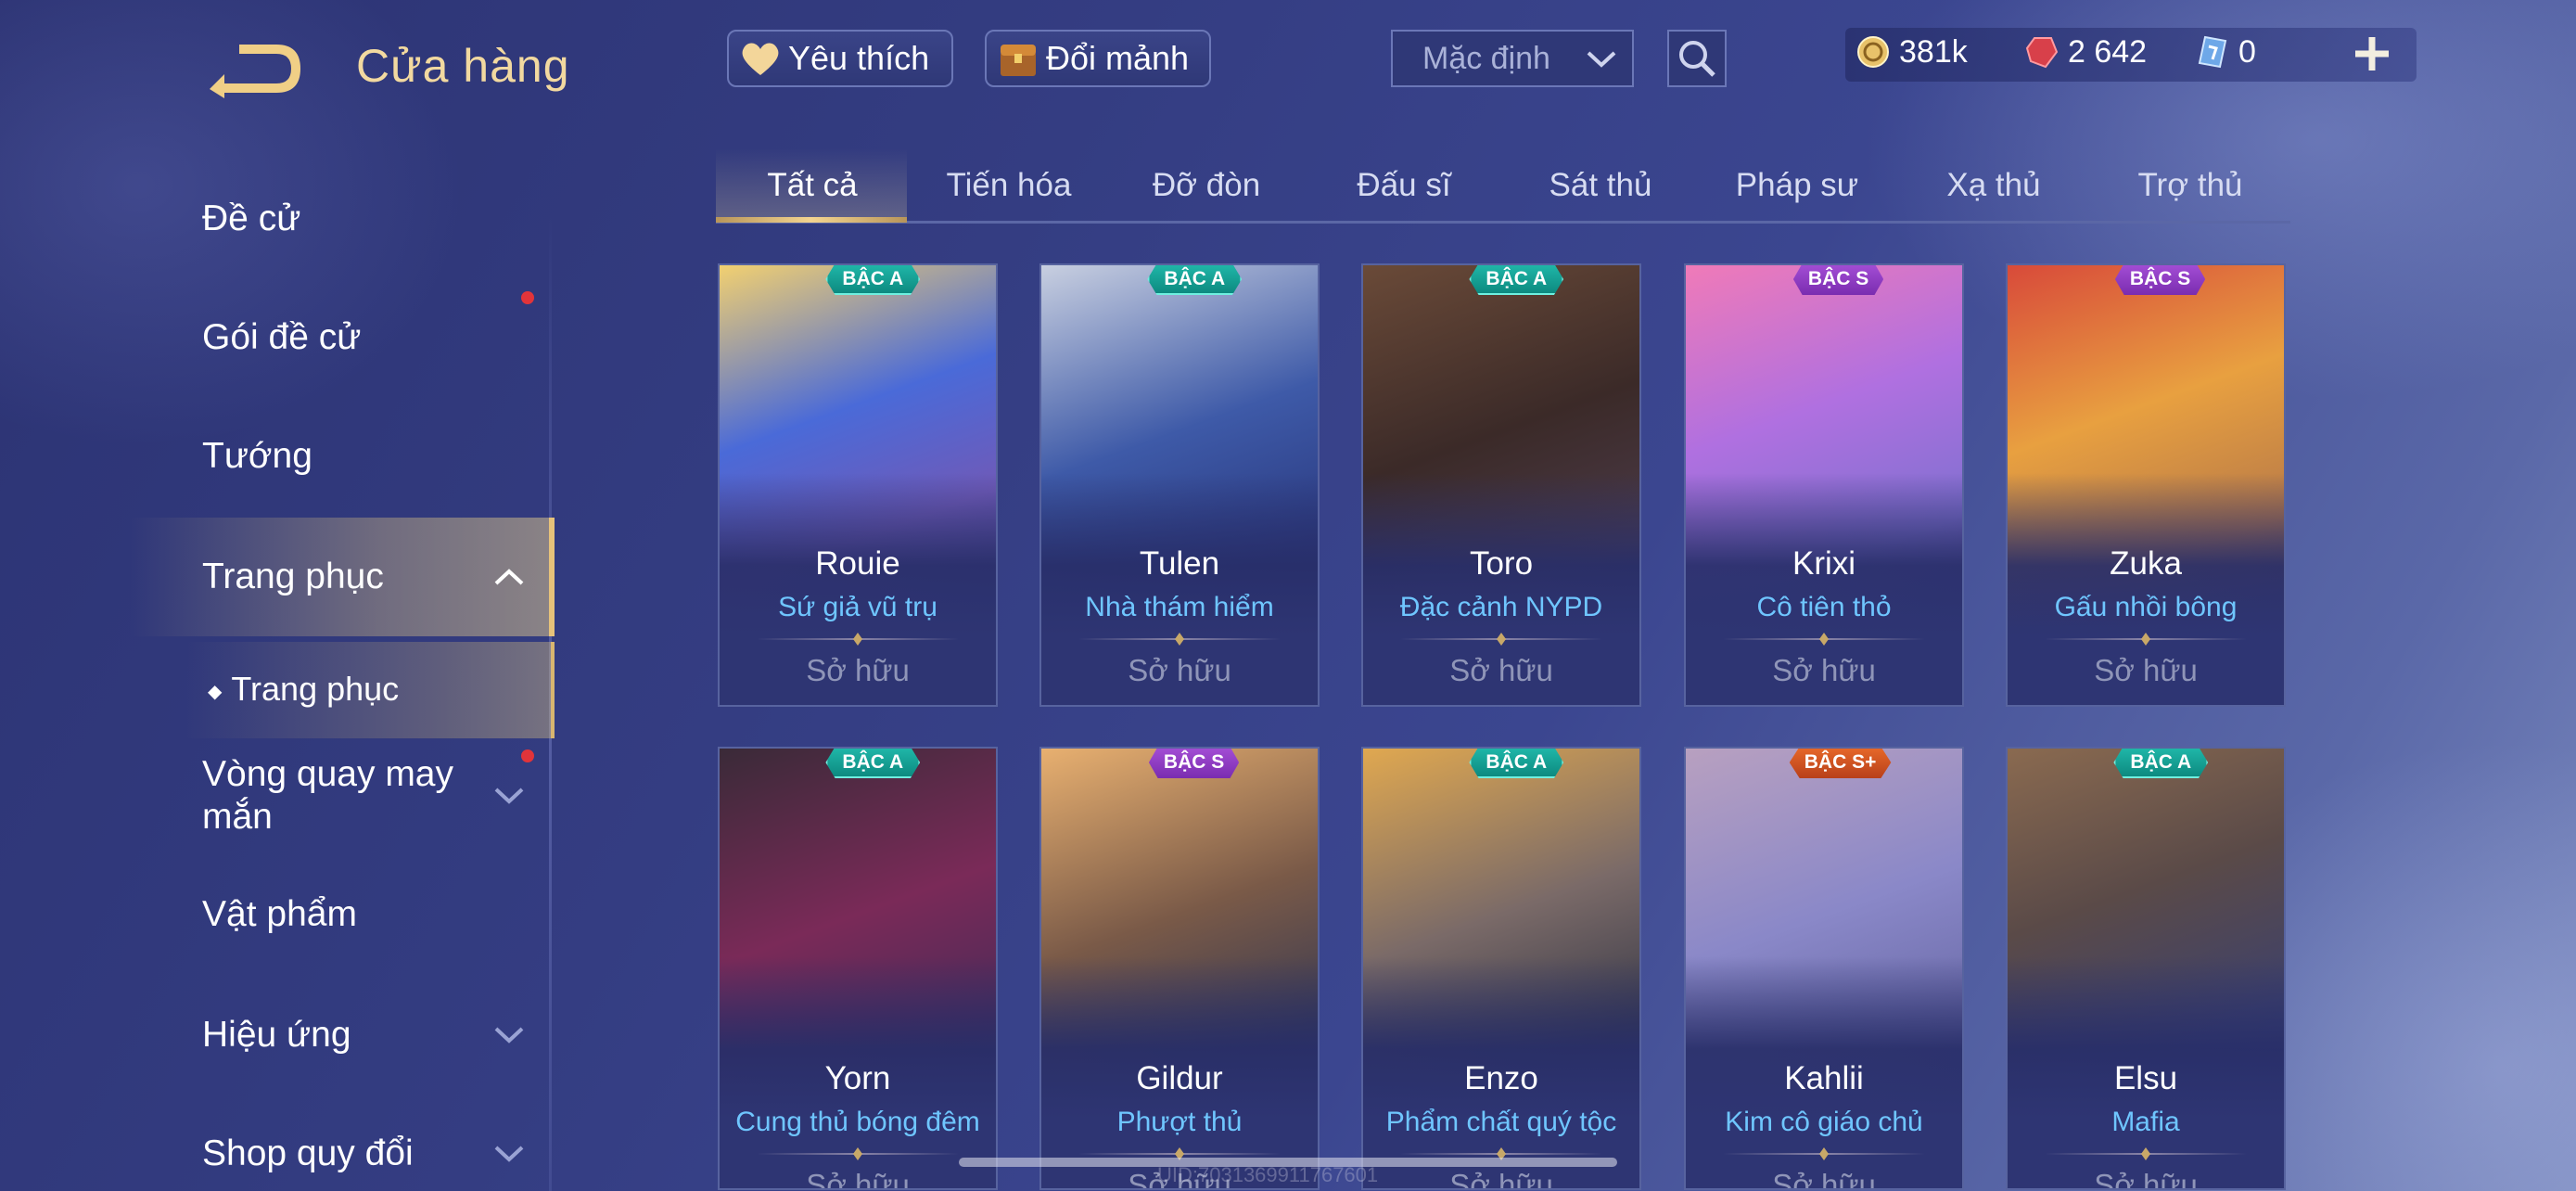  Describe the element at coordinates (1206, 185) in the screenshot. I see `tab-do-don: Đỡ đòn` at that location.